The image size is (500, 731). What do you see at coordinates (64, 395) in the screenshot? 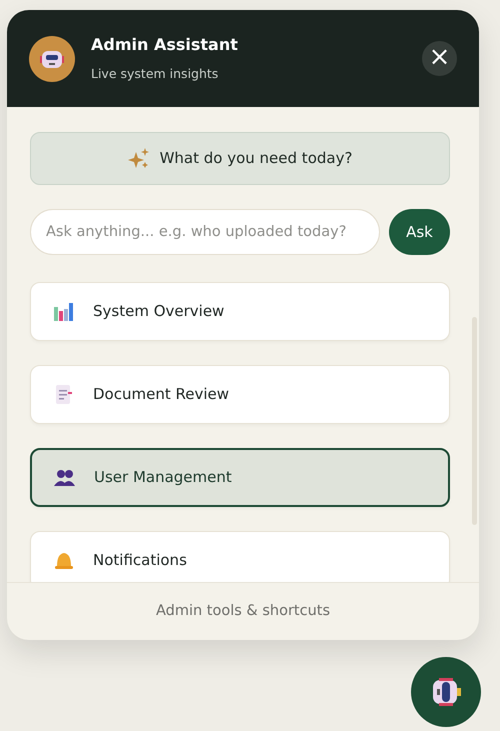
I see `document-icon` at bounding box center [64, 395].